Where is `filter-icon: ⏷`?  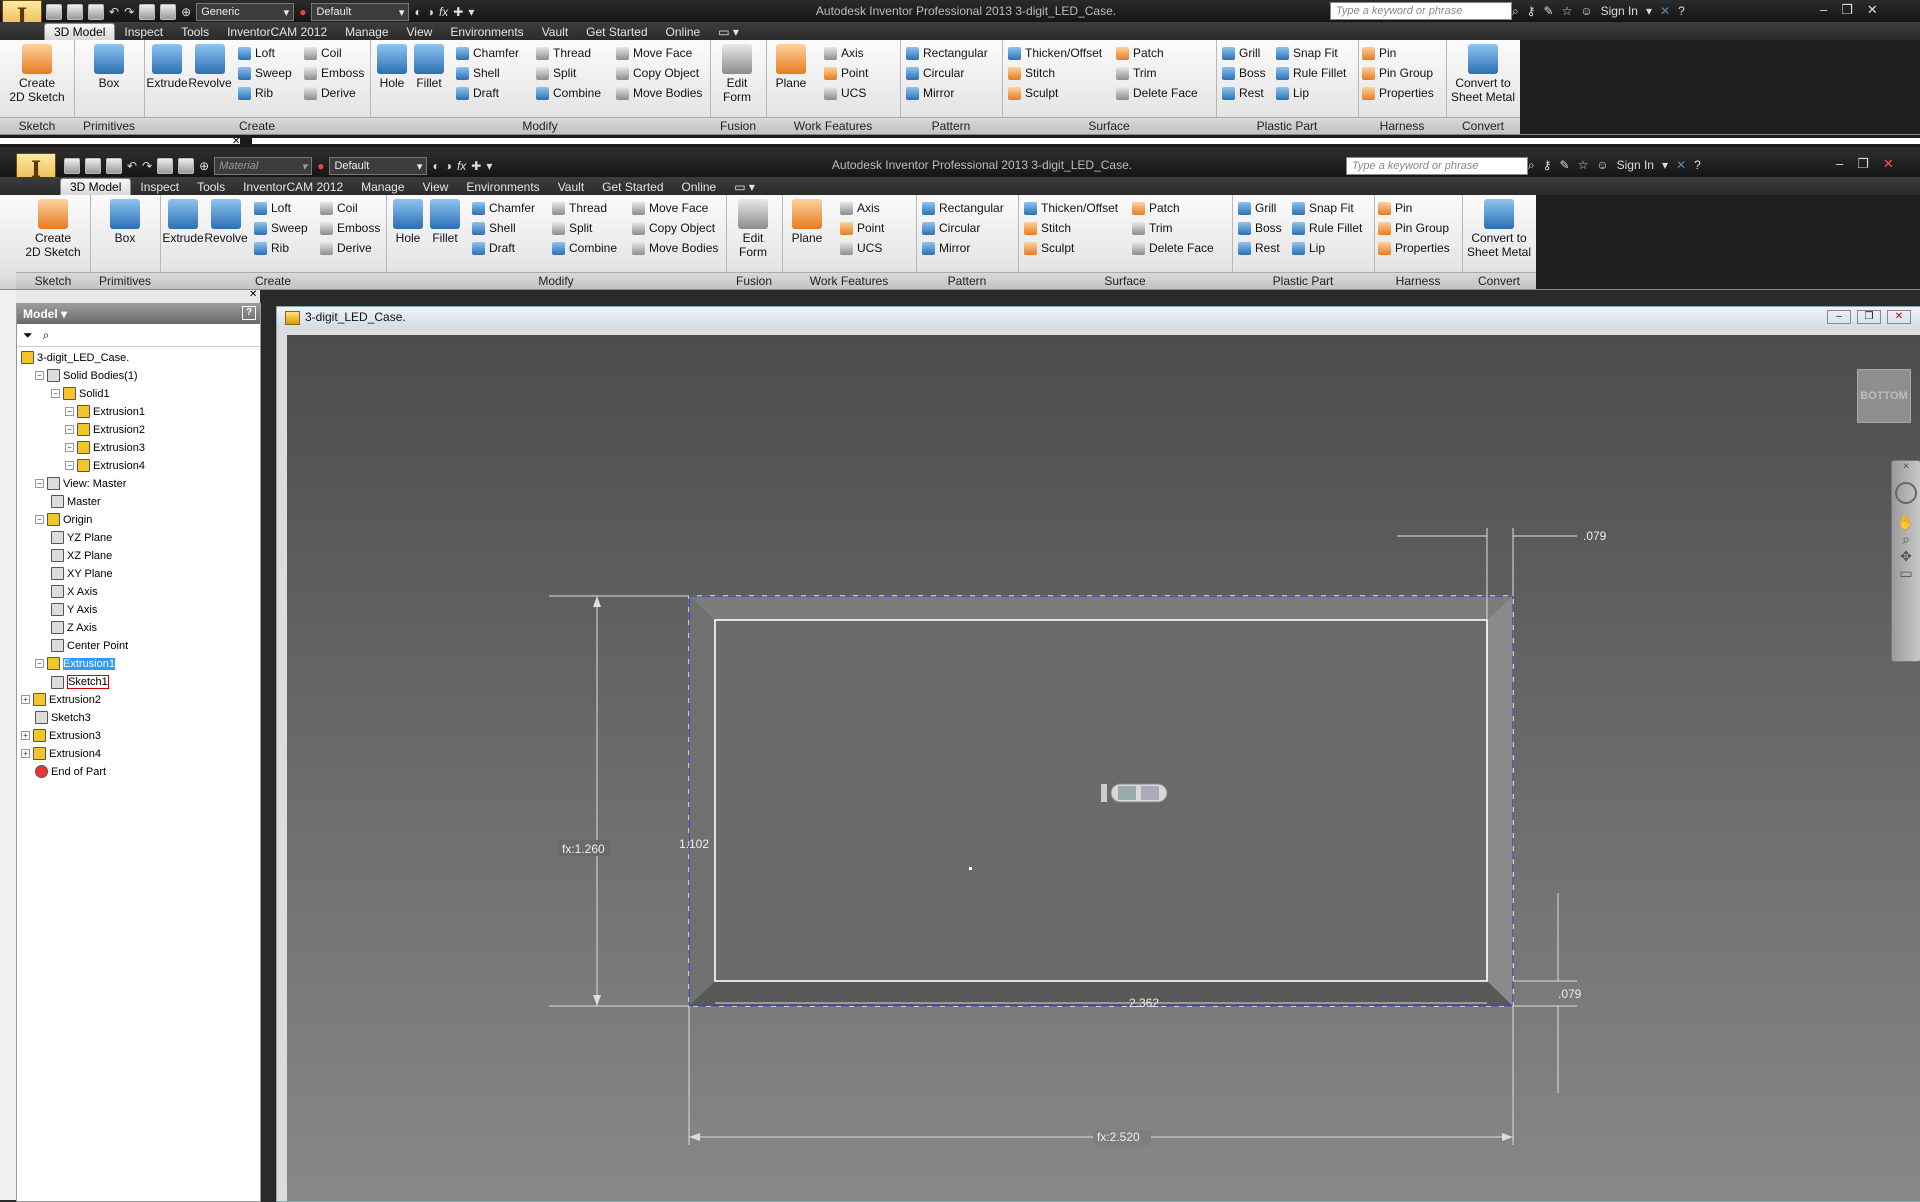 filter-icon: ⏷ is located at coordinates (28, 335).